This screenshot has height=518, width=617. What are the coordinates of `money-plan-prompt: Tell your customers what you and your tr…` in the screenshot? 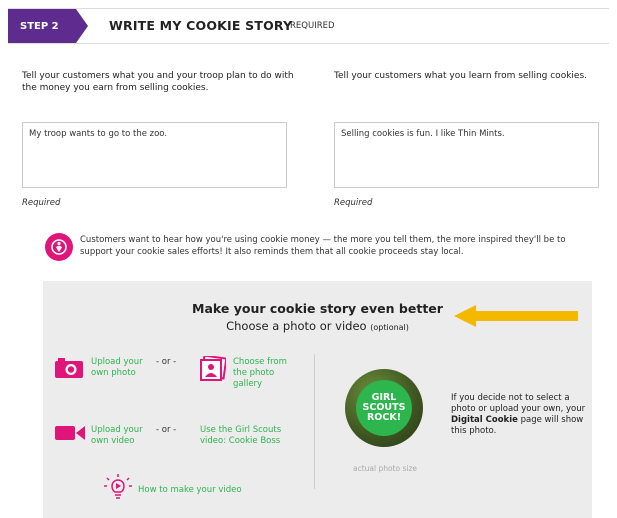 It's located at (158, 82).